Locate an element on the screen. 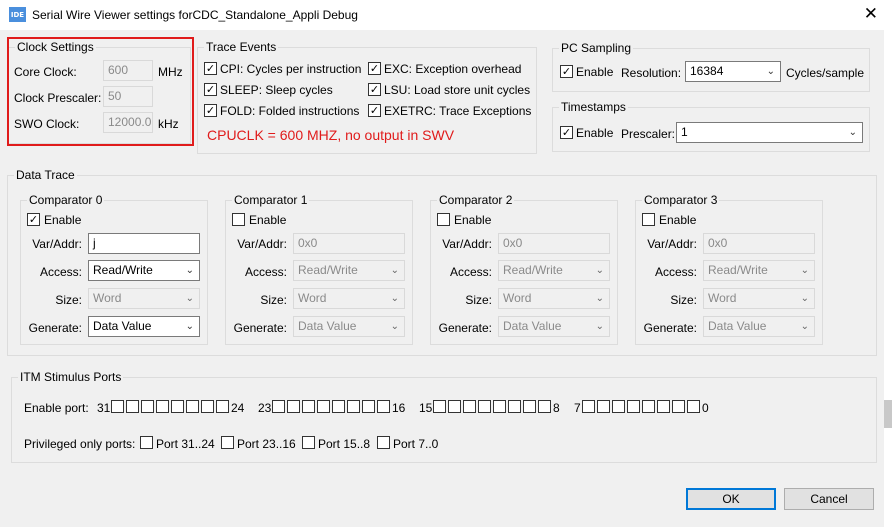 This screenshot has width=892, height=527. ok-button: OK is located at coordinates (731, 499).